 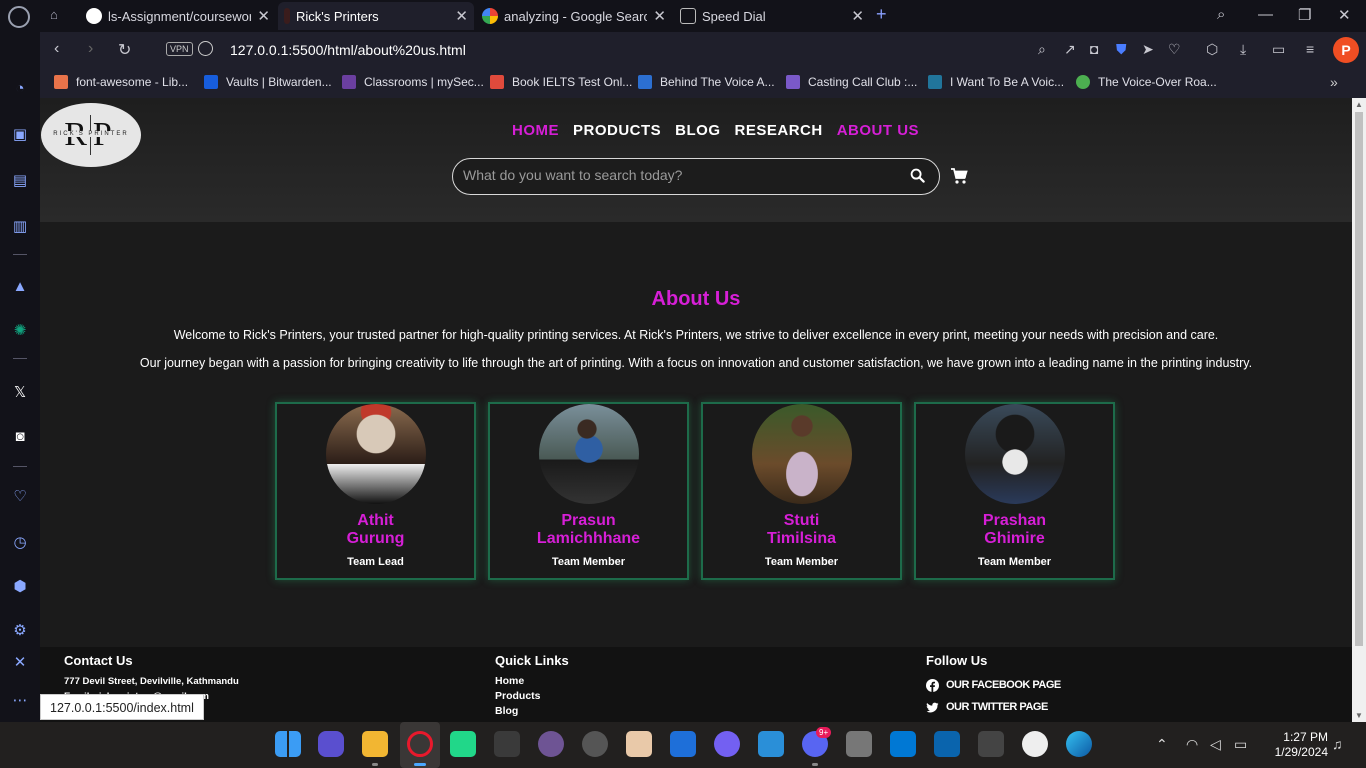 I want to click on pin-tool-icon: ✕, so click(x=20, y=663).